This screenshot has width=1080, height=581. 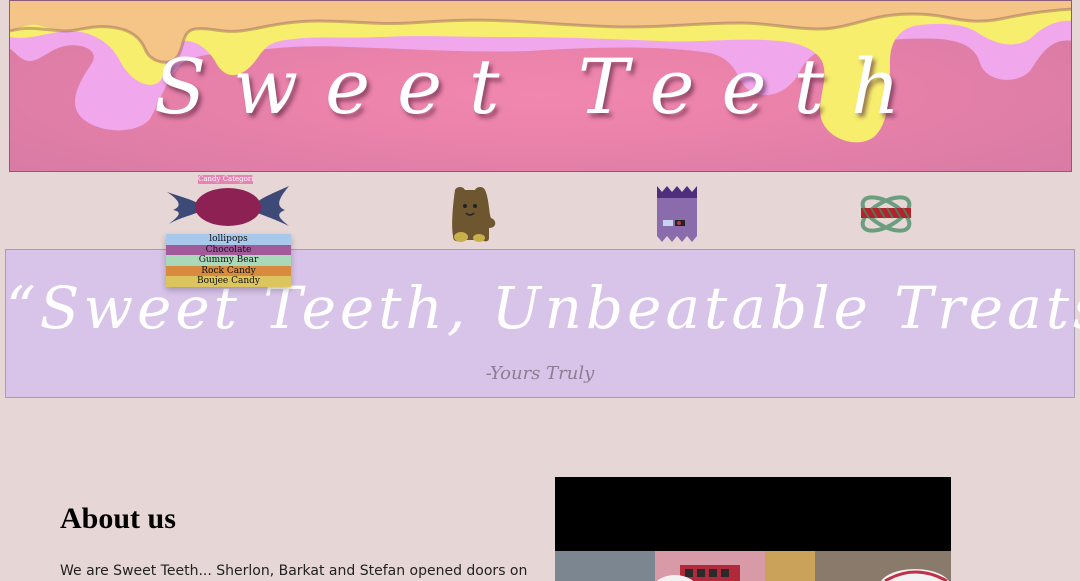 I want to click on dropdown-item-gummy-bear: Gummy Bear, so click(x=228, y=260).